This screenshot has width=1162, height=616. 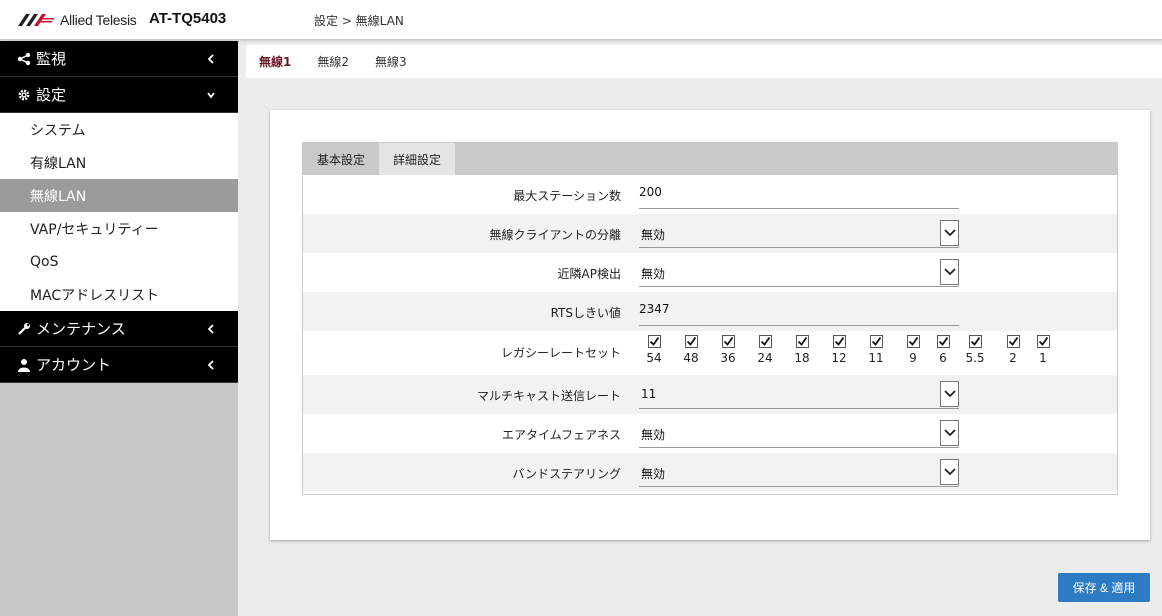 What do you see at coordinates (24, 329) in the screenshot?
I see `wrench-icon` at bounding box center [24, 329].